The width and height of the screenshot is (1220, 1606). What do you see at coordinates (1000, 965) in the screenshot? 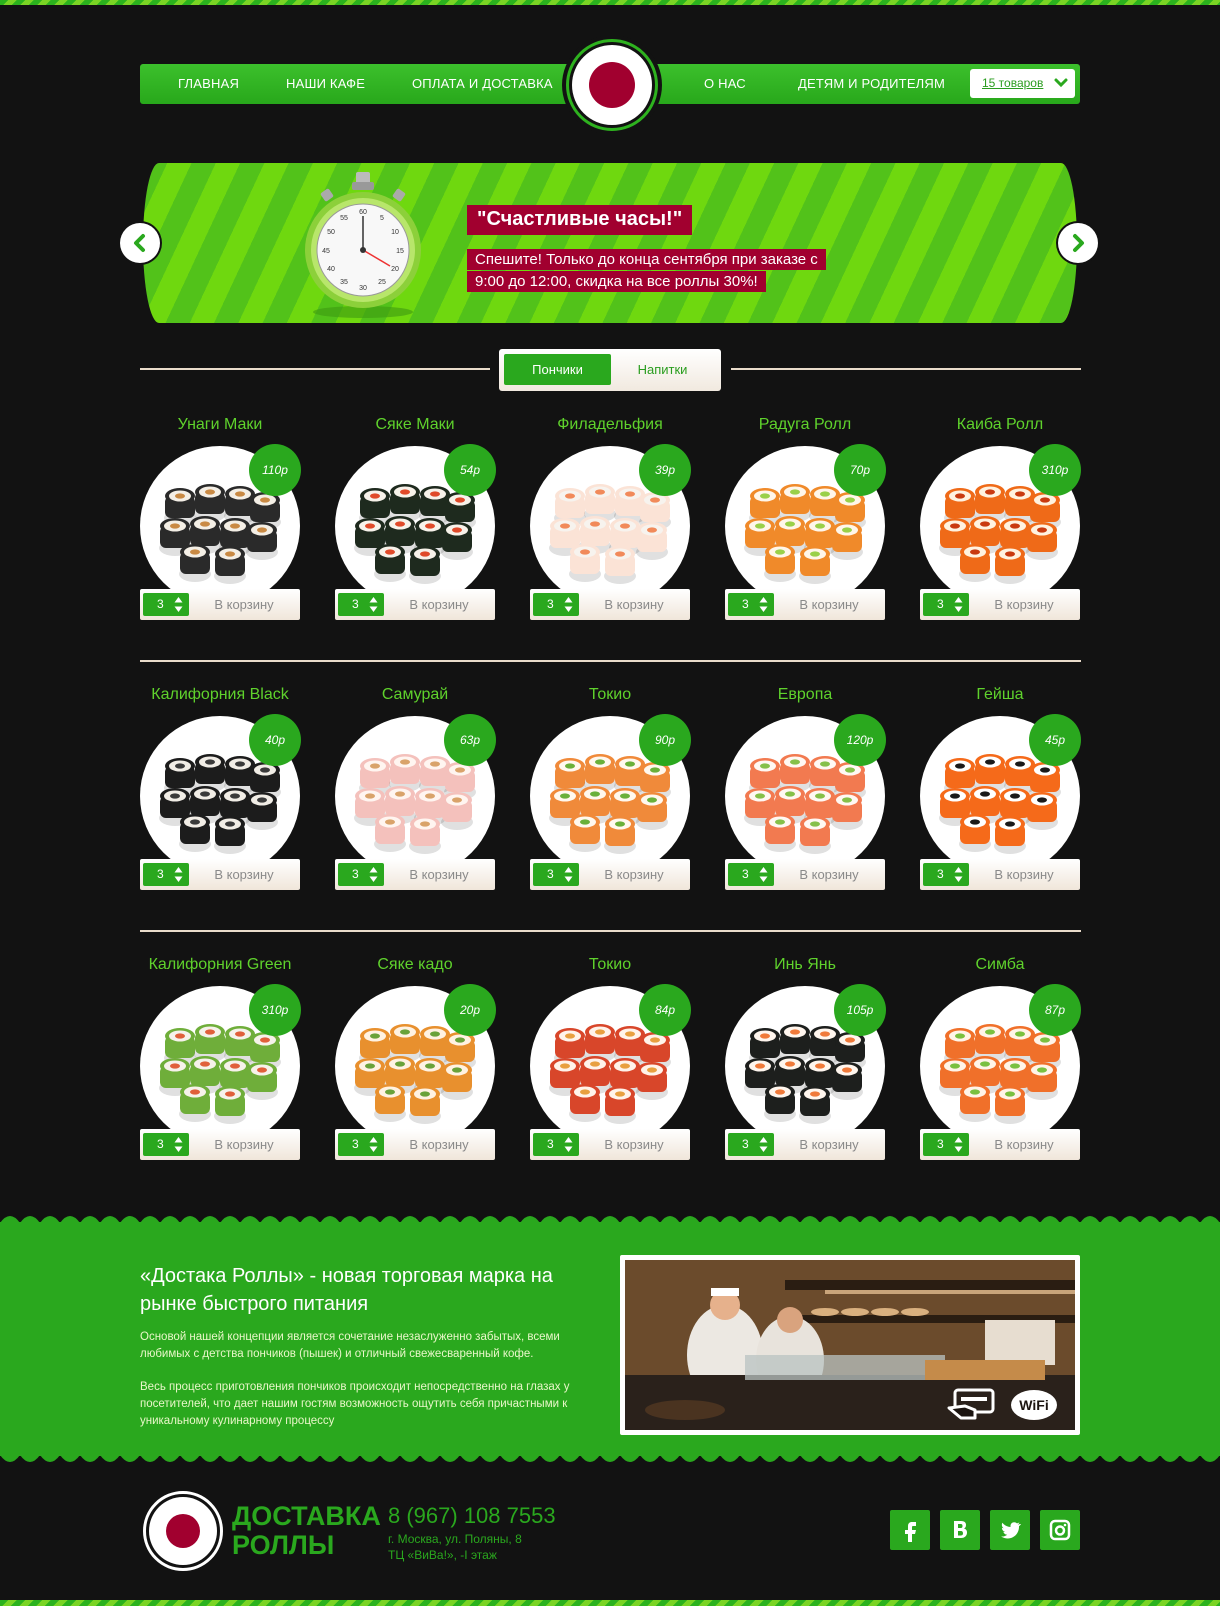
I see `product-name: Симба` at bounding box center [1000, 965].